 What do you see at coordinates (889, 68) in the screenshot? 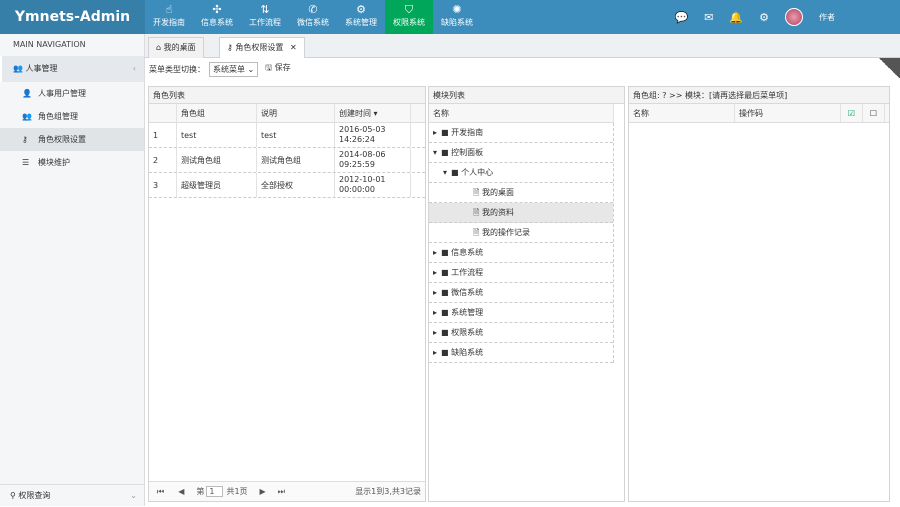
I see `corner-expand-icon` at bounding box center [889, 68].